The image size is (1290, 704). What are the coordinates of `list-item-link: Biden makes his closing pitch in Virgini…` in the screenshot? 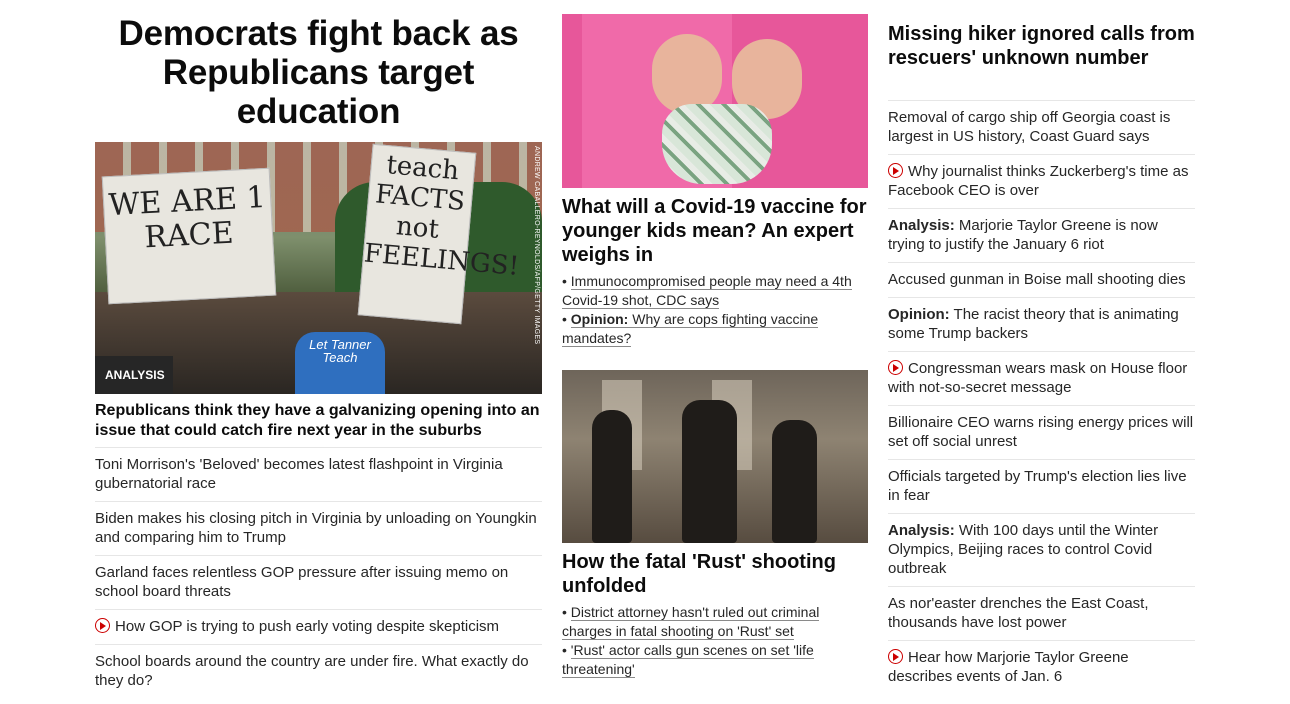 It's located at (316, 528).